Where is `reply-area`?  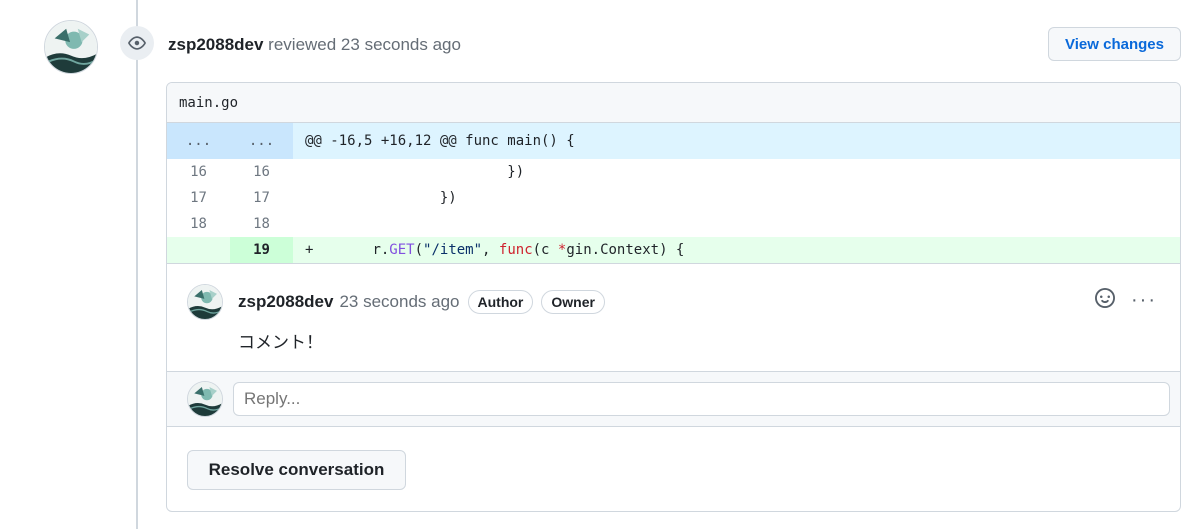
reply-area is located at coordinates (673, 399).